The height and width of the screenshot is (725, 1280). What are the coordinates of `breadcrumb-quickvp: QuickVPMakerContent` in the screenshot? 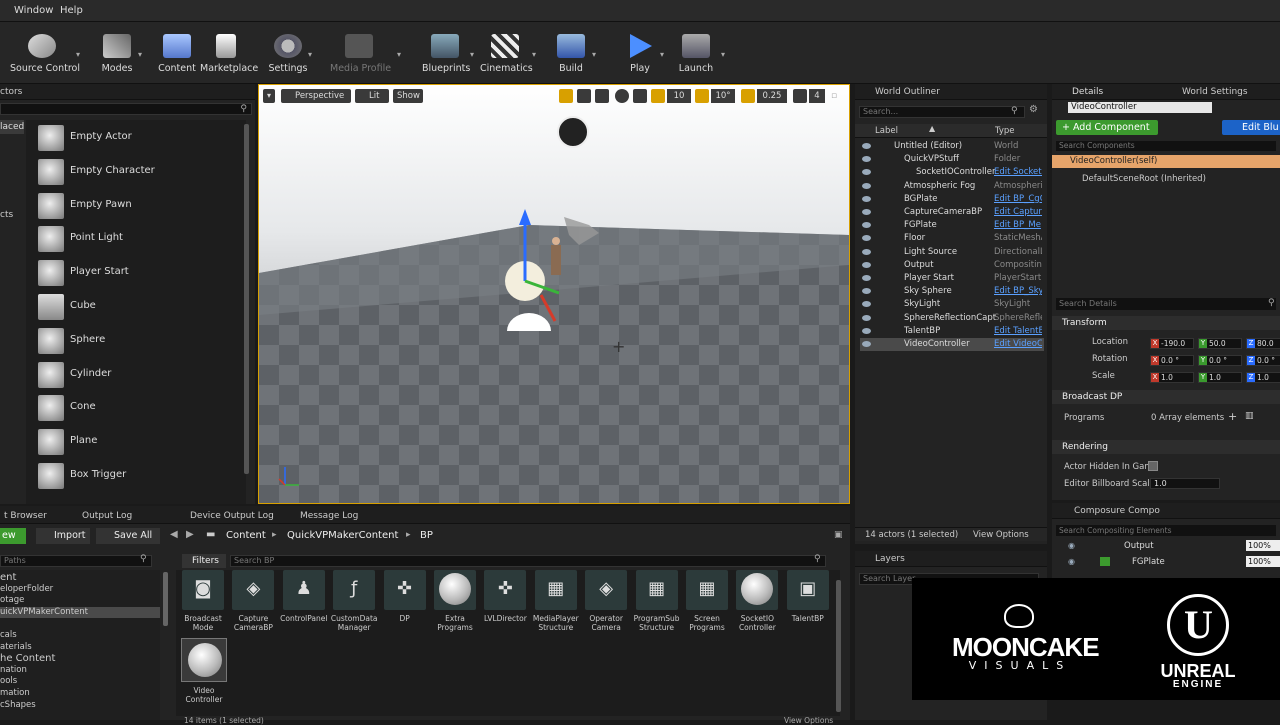 It's located at (342, 535).